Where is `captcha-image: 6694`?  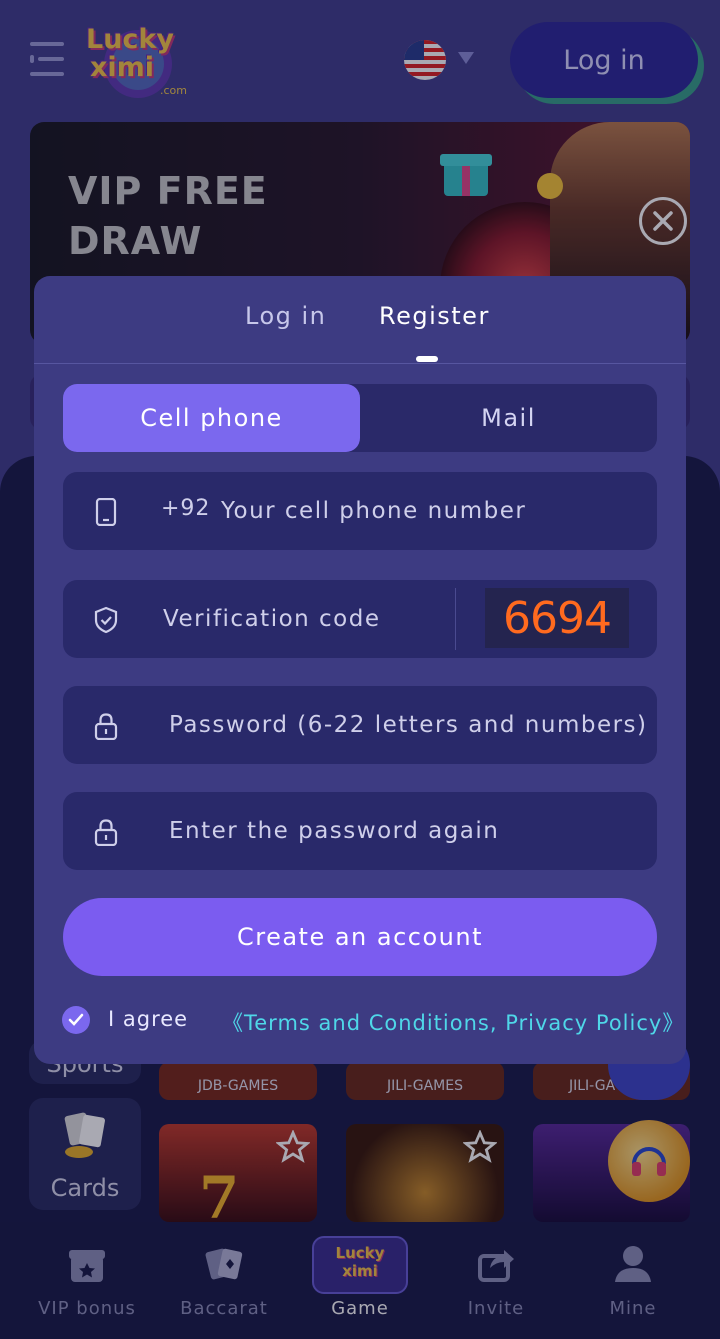 captcha-image: 6694 is located at coordinates (557, 618).